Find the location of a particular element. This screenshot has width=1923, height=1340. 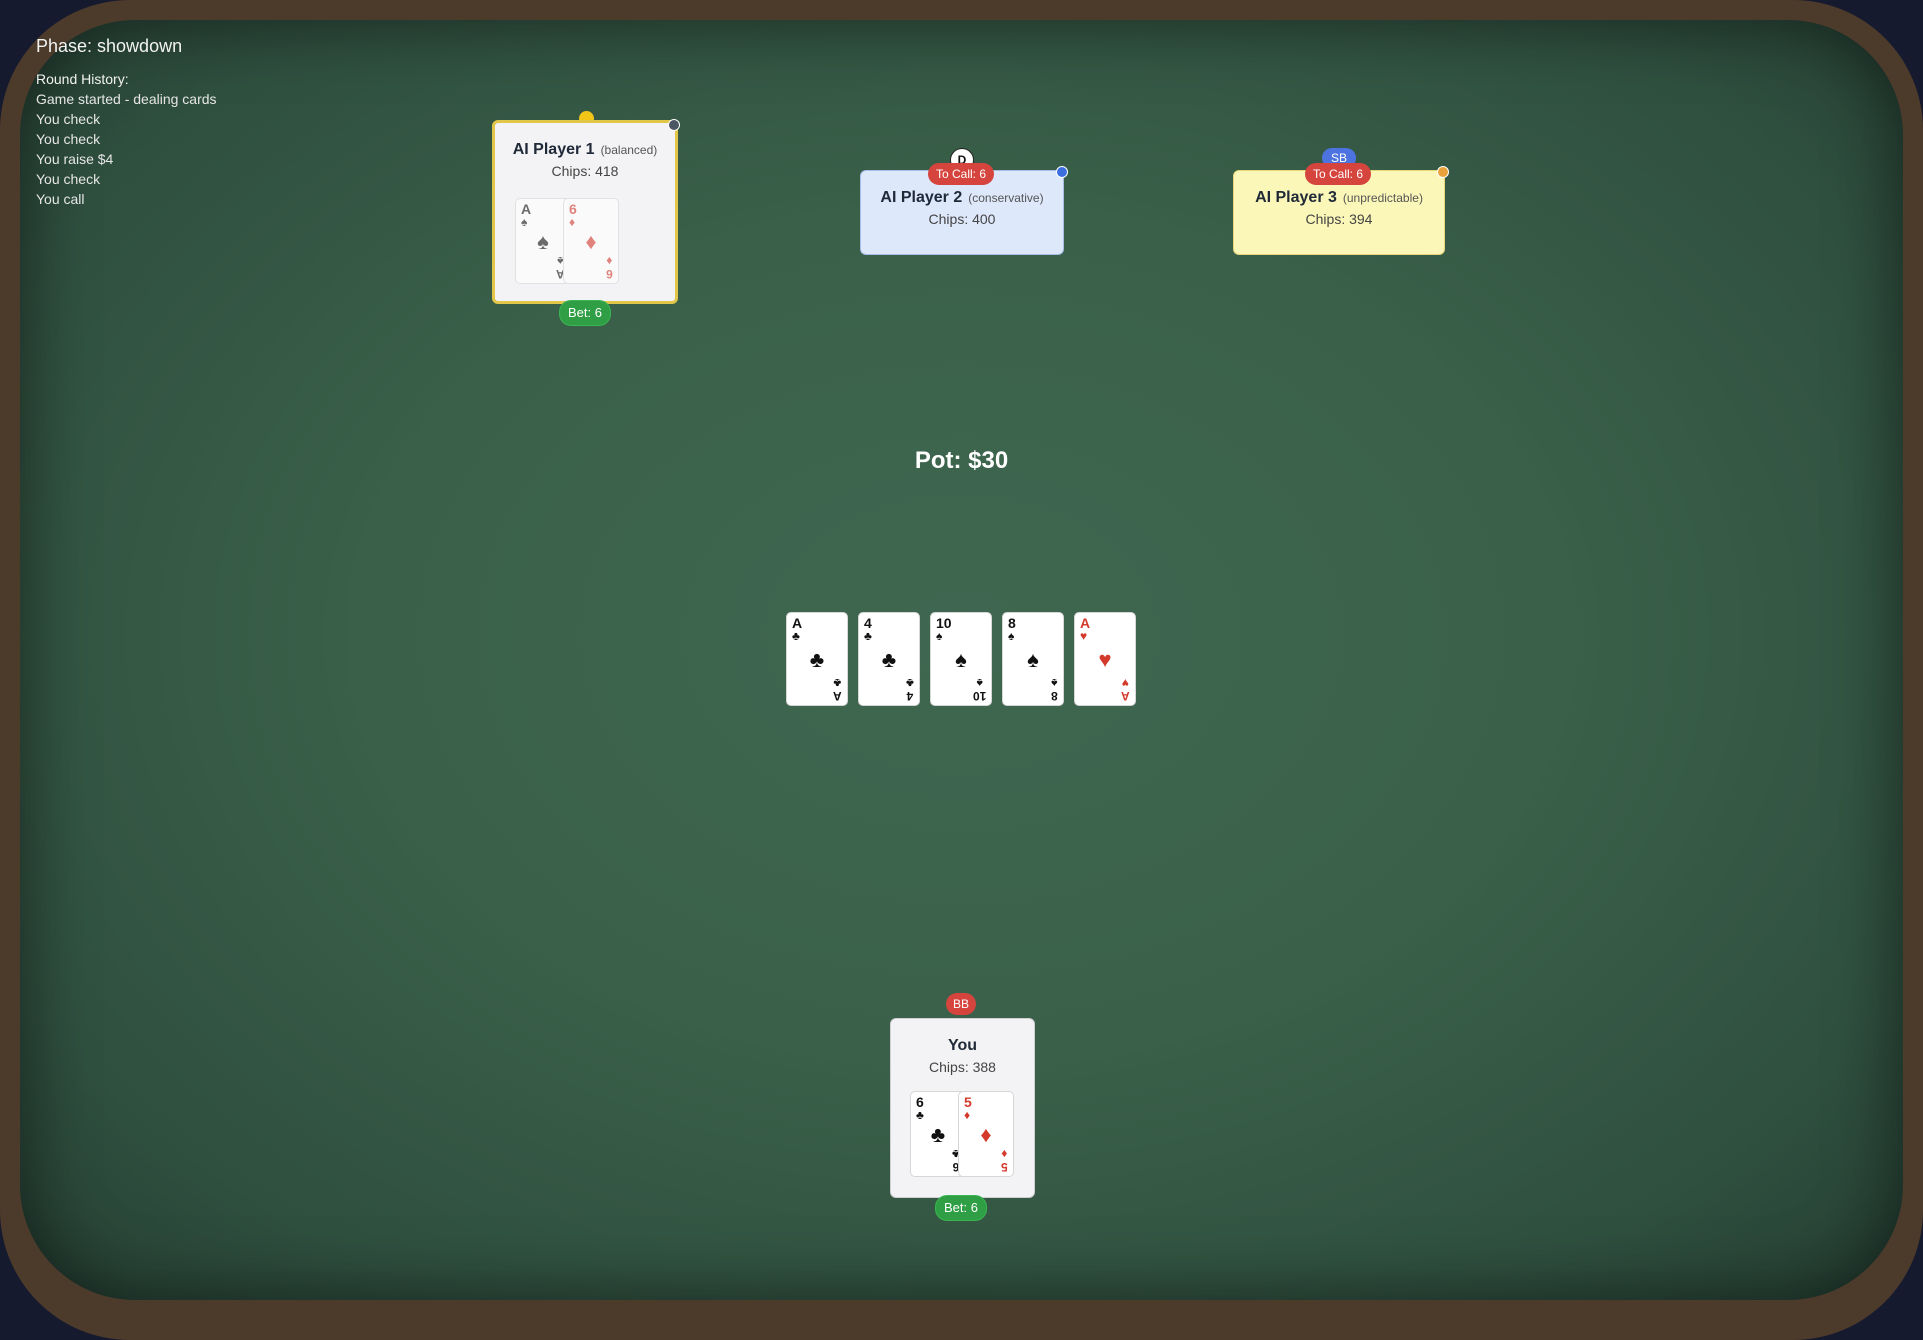

round-history-title: Round History: is located at coordinates (82, 79).